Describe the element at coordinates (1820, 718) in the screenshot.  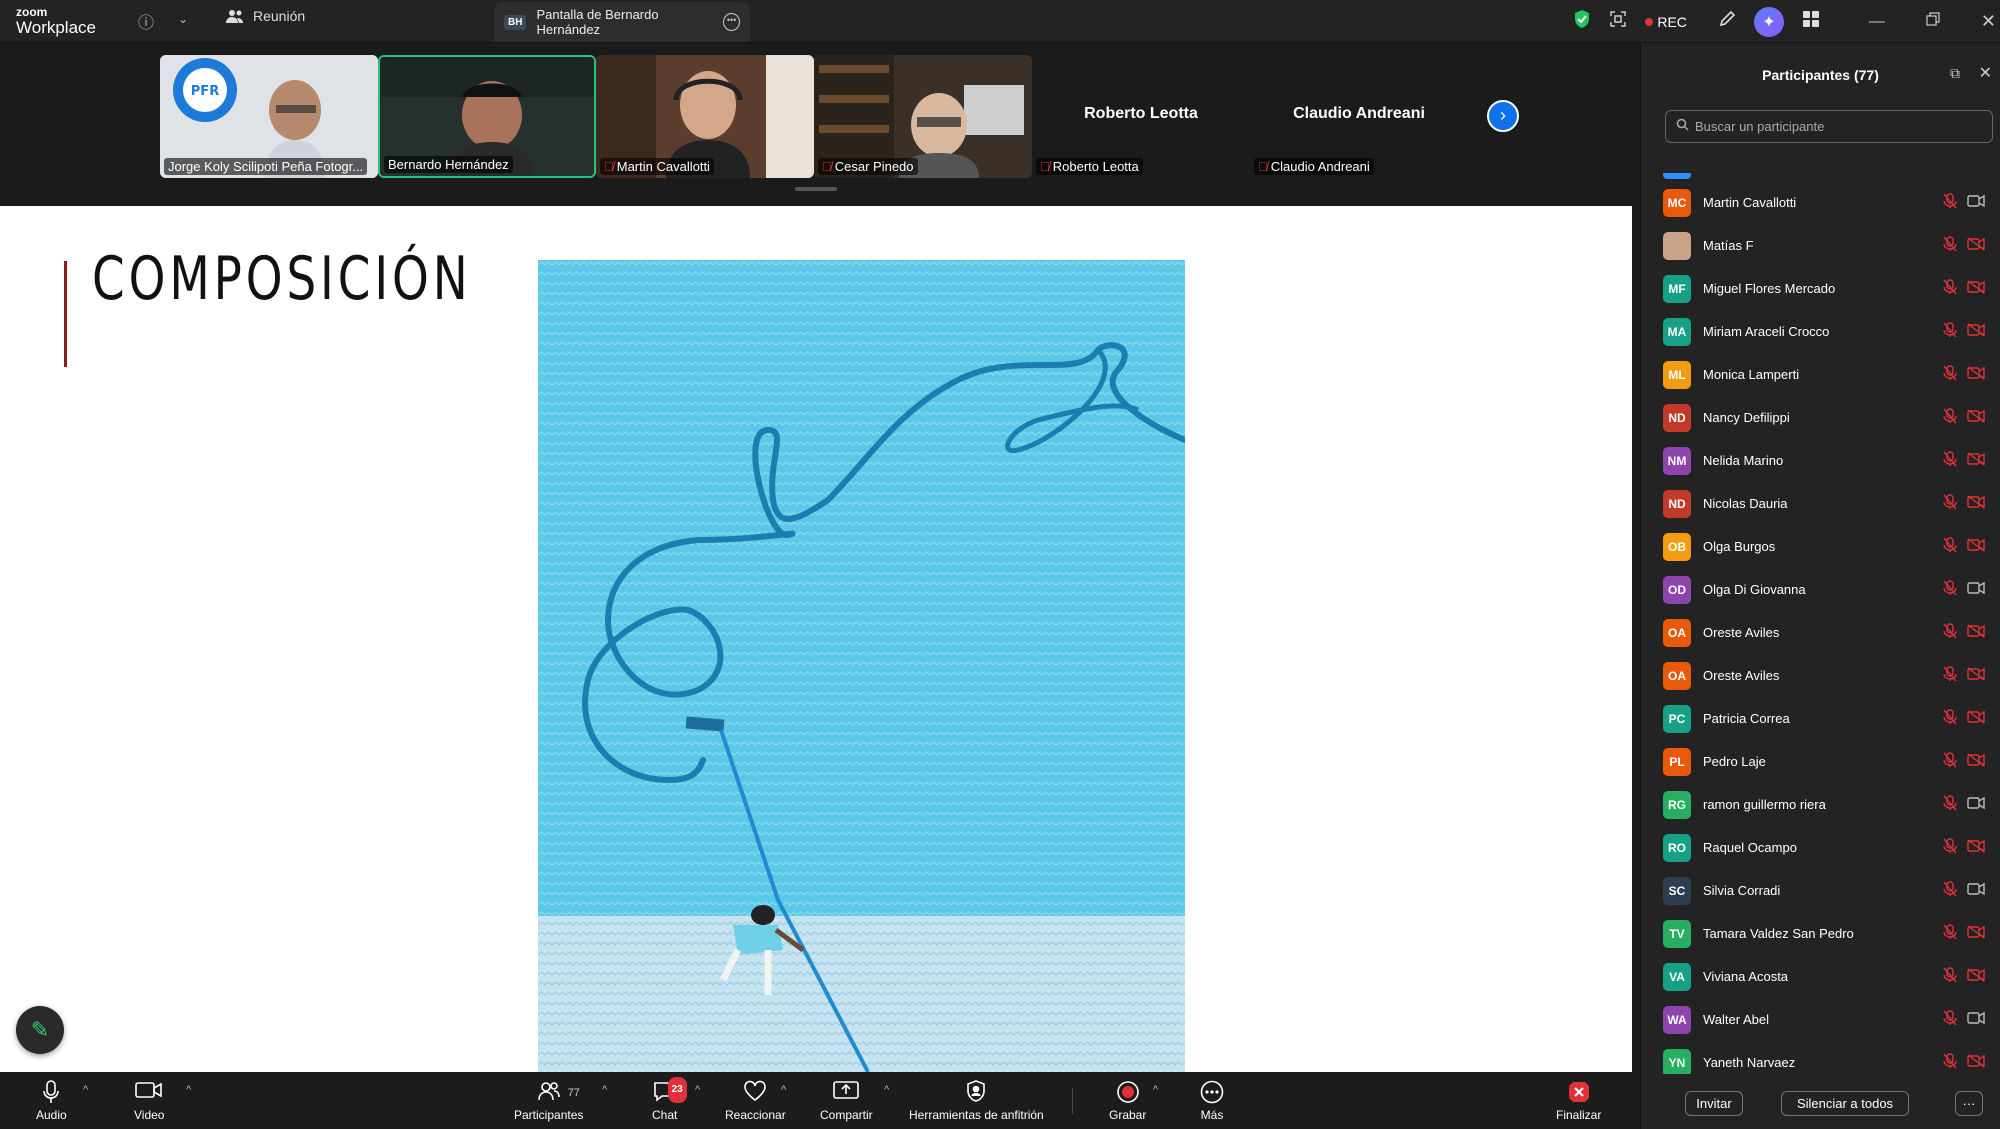
I see `participant-row: PC Patricia Correa` at that location.